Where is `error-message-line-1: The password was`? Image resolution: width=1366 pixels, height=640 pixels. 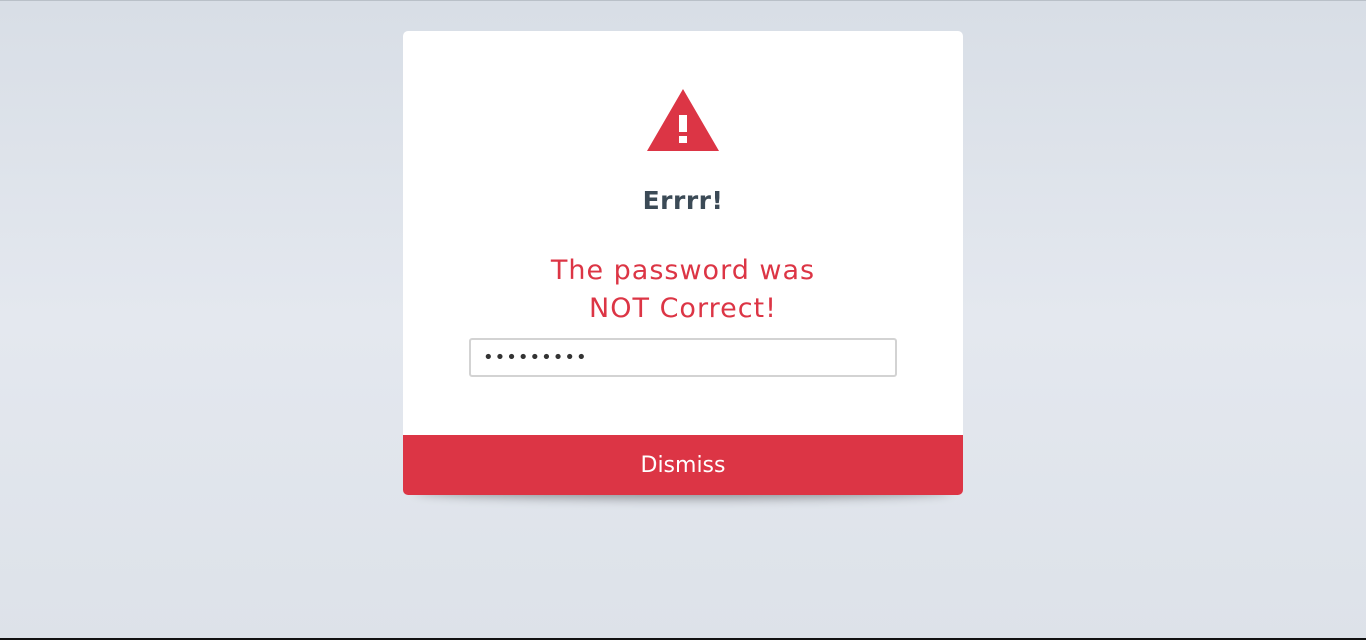
error-message-line-1: The password was is located at coordinates (683, 270).